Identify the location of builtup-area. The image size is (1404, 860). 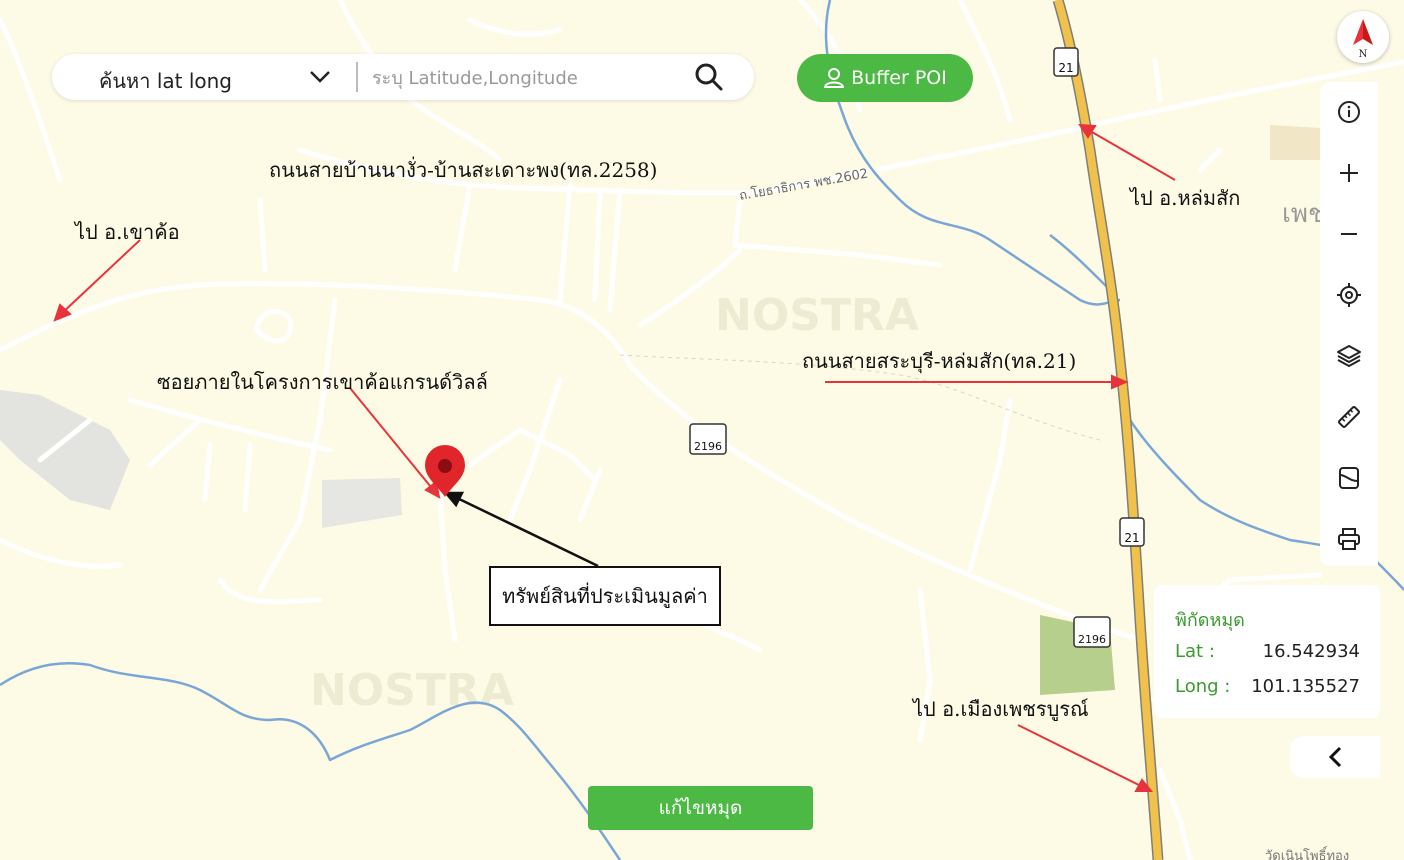
(65, 450).